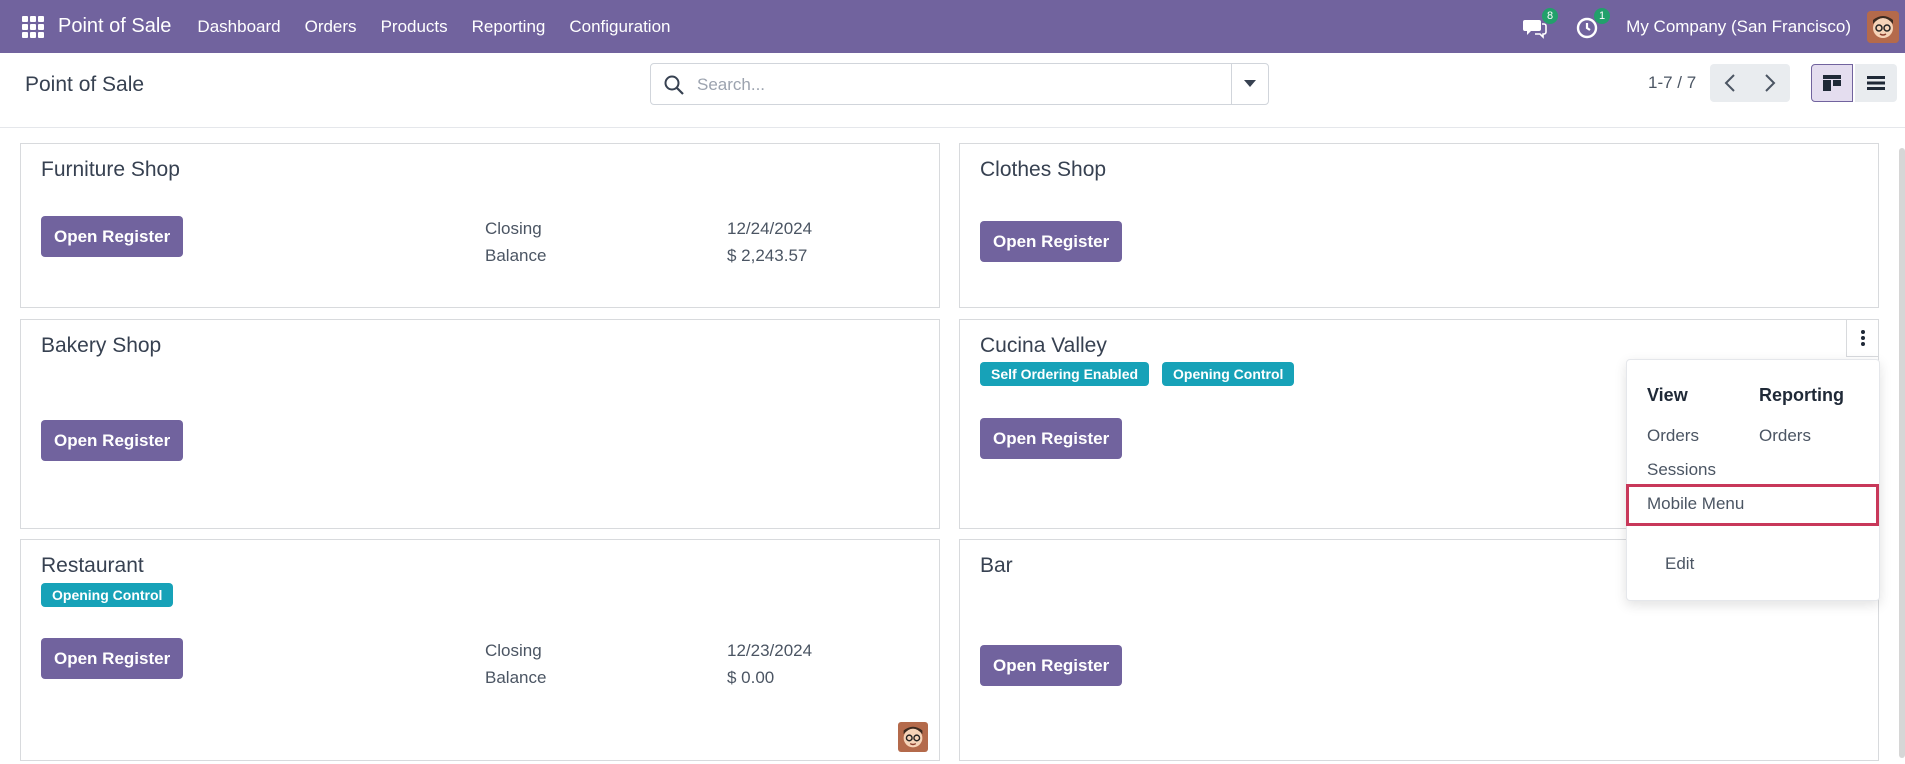  I want to click on pager-value: 1-7 / 7, so click(1672, 83).